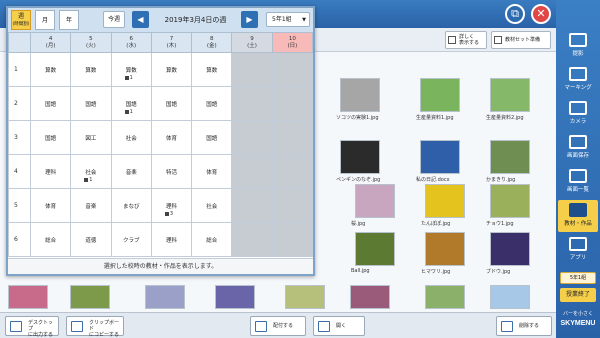 This screenshot has width=600, height=338. What do you see at coordinates (292, 42) in the screenshot?
I see `day-header: 10 (日)` at bounding box center [292, 42].